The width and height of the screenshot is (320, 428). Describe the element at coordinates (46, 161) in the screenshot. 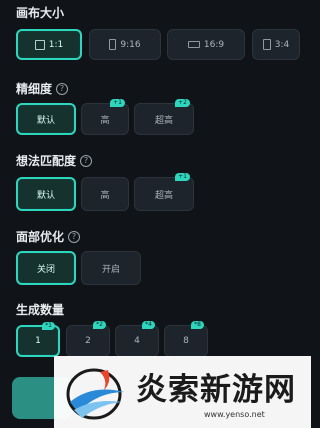

I see `match-label: 想法匹配度` at that location.